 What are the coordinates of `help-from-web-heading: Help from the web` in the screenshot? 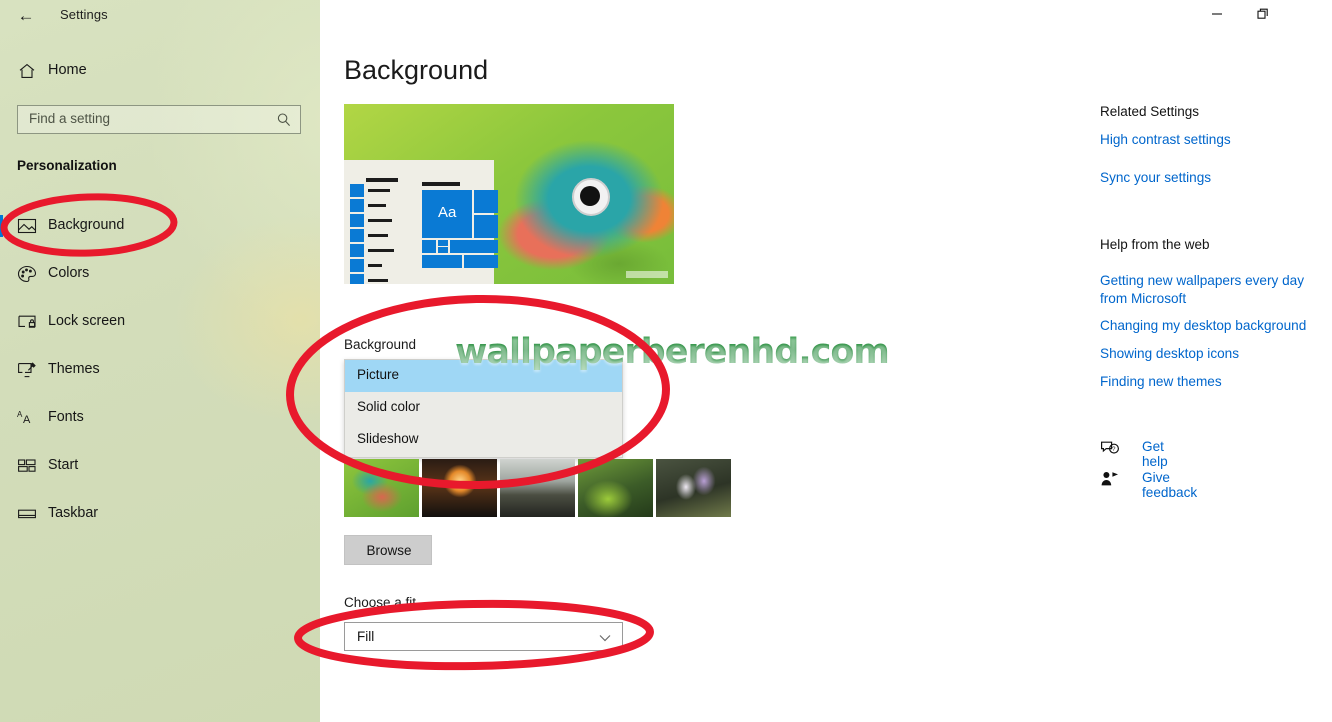 It's located at (1155, 244).